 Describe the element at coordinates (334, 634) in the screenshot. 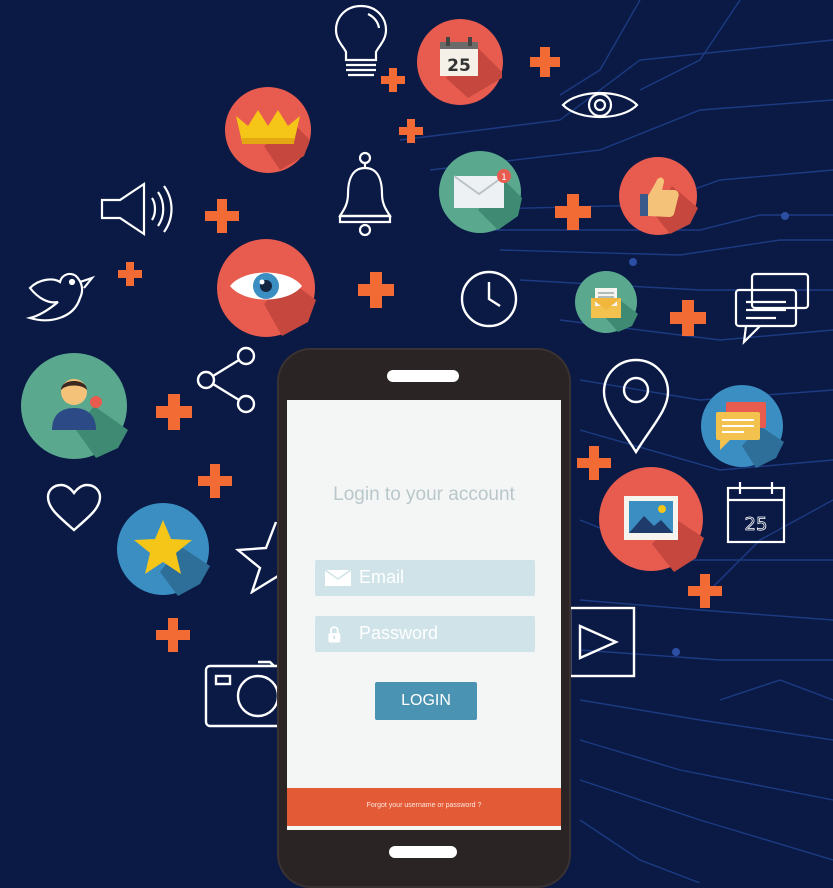

I see `lock-icon` at that location.